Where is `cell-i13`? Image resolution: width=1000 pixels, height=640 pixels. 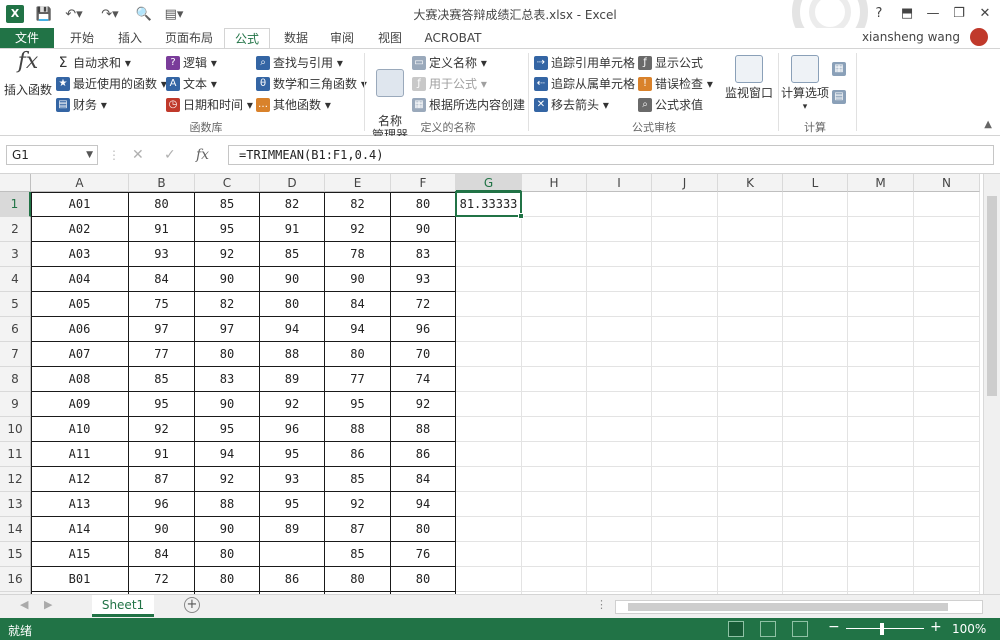
cell-i13 is located at coordinates (619, 504).